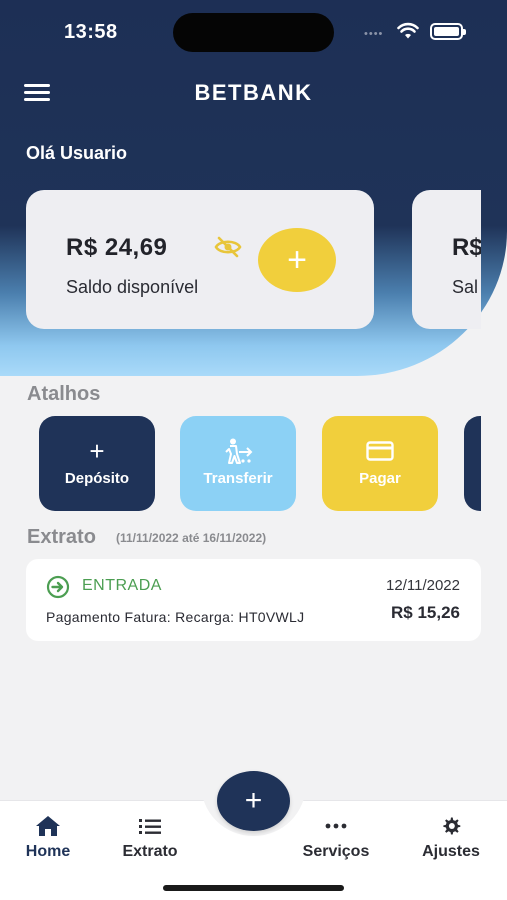 The width and height of the screenshot is (507, 900). I want to click on tab-home-label: Home, so click(48, 851).